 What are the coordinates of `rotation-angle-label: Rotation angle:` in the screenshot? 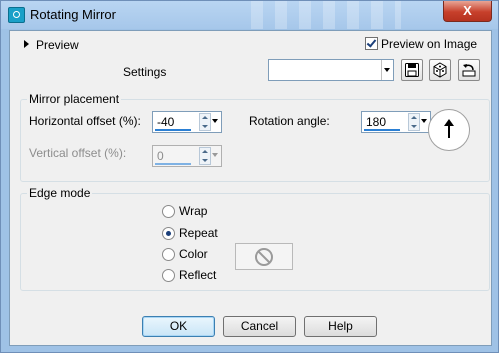 It's located at (289, 121).